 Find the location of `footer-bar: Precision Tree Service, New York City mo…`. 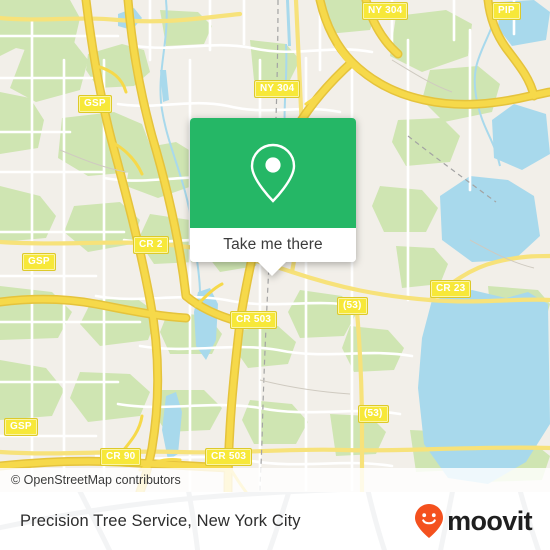

footer-bar: Precision Tree Service, New York City mo… is located at coordinates (275, 521).